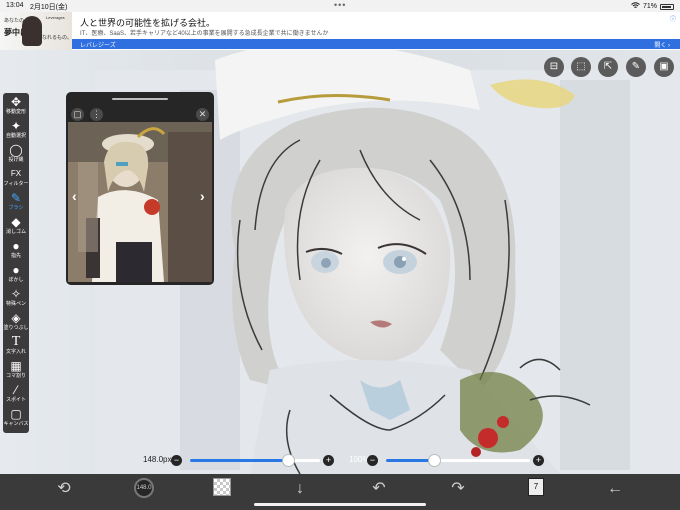 Image resolution: width=680 pixels, height=510 pixels. Describe the element at coordinates (16, 341) in the screenshot. I see `text-icon: T` at that location.